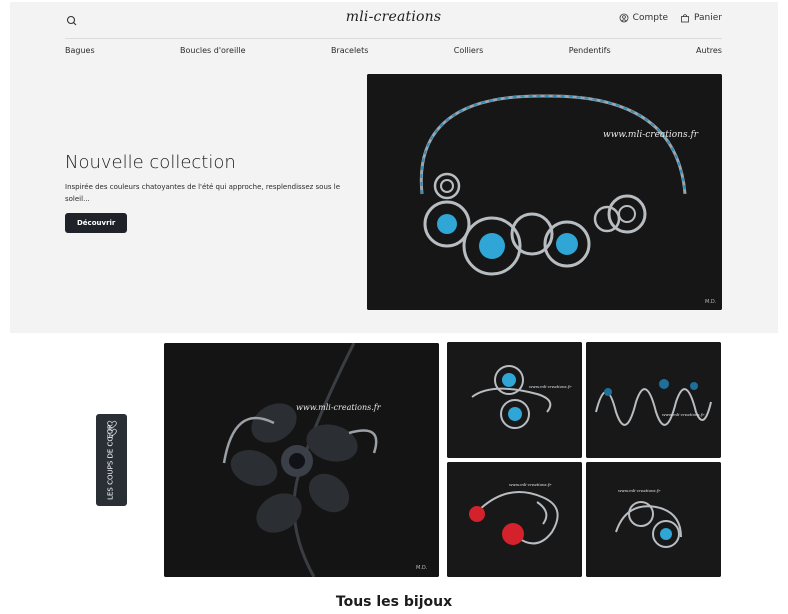 This screenshot has height=614, width=788. I want to click on favorite-thumb-ring-red: www.mli-creations.fr, so click(514, 519).